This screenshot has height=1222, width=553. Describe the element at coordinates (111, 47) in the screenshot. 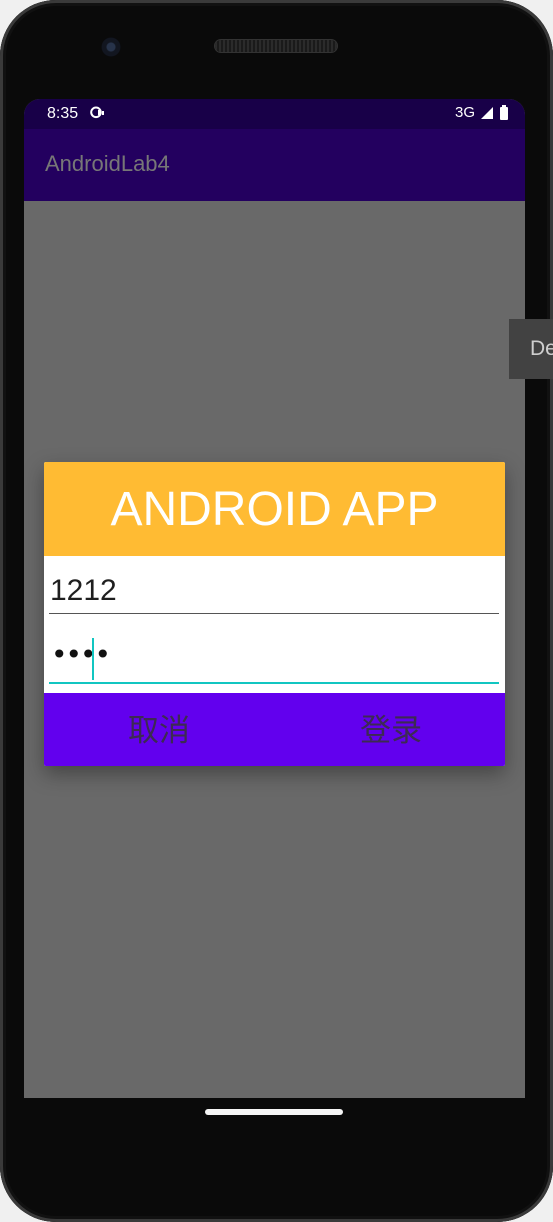

I see `front-camera` at that location.